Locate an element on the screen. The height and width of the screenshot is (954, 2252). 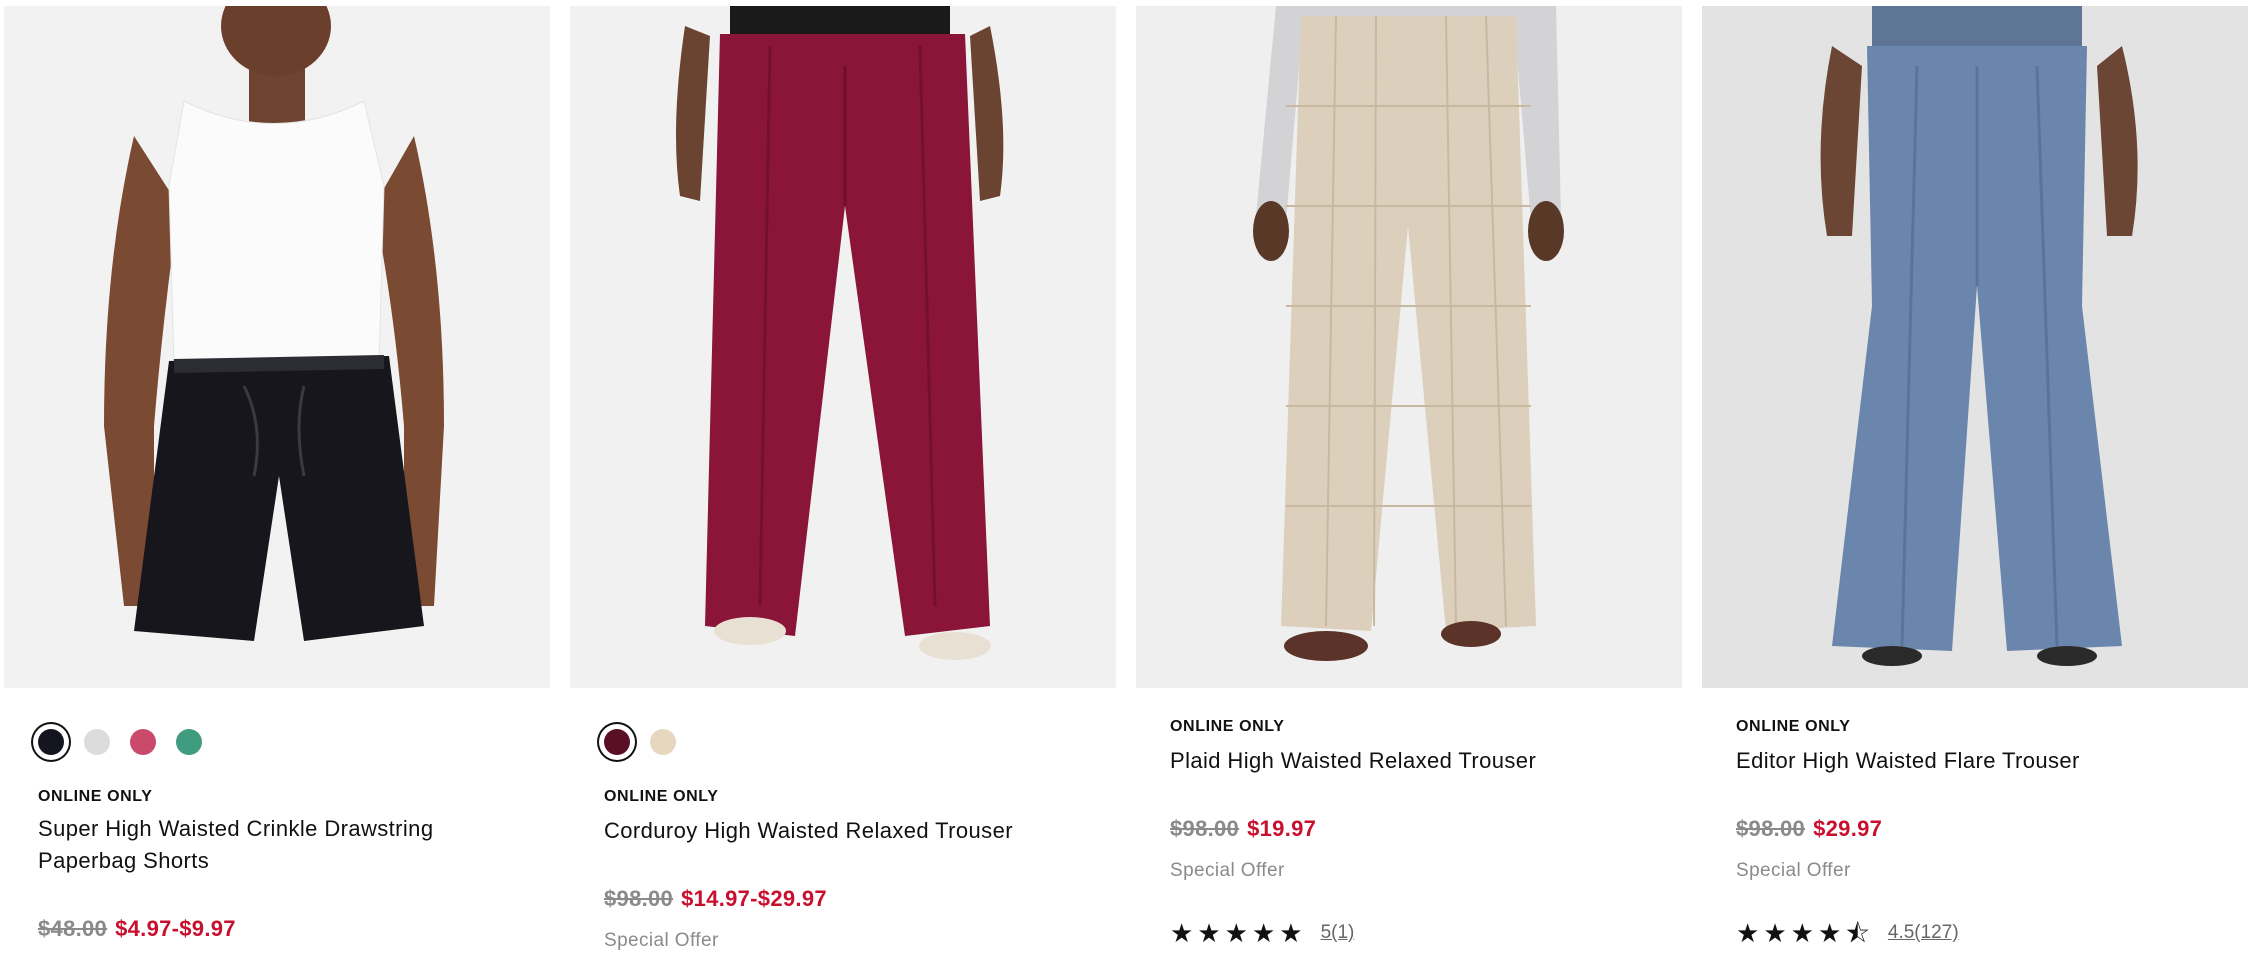
product-title: Corduroy High Waisted Relaxed Trouser is located at coordinates (844, 831).